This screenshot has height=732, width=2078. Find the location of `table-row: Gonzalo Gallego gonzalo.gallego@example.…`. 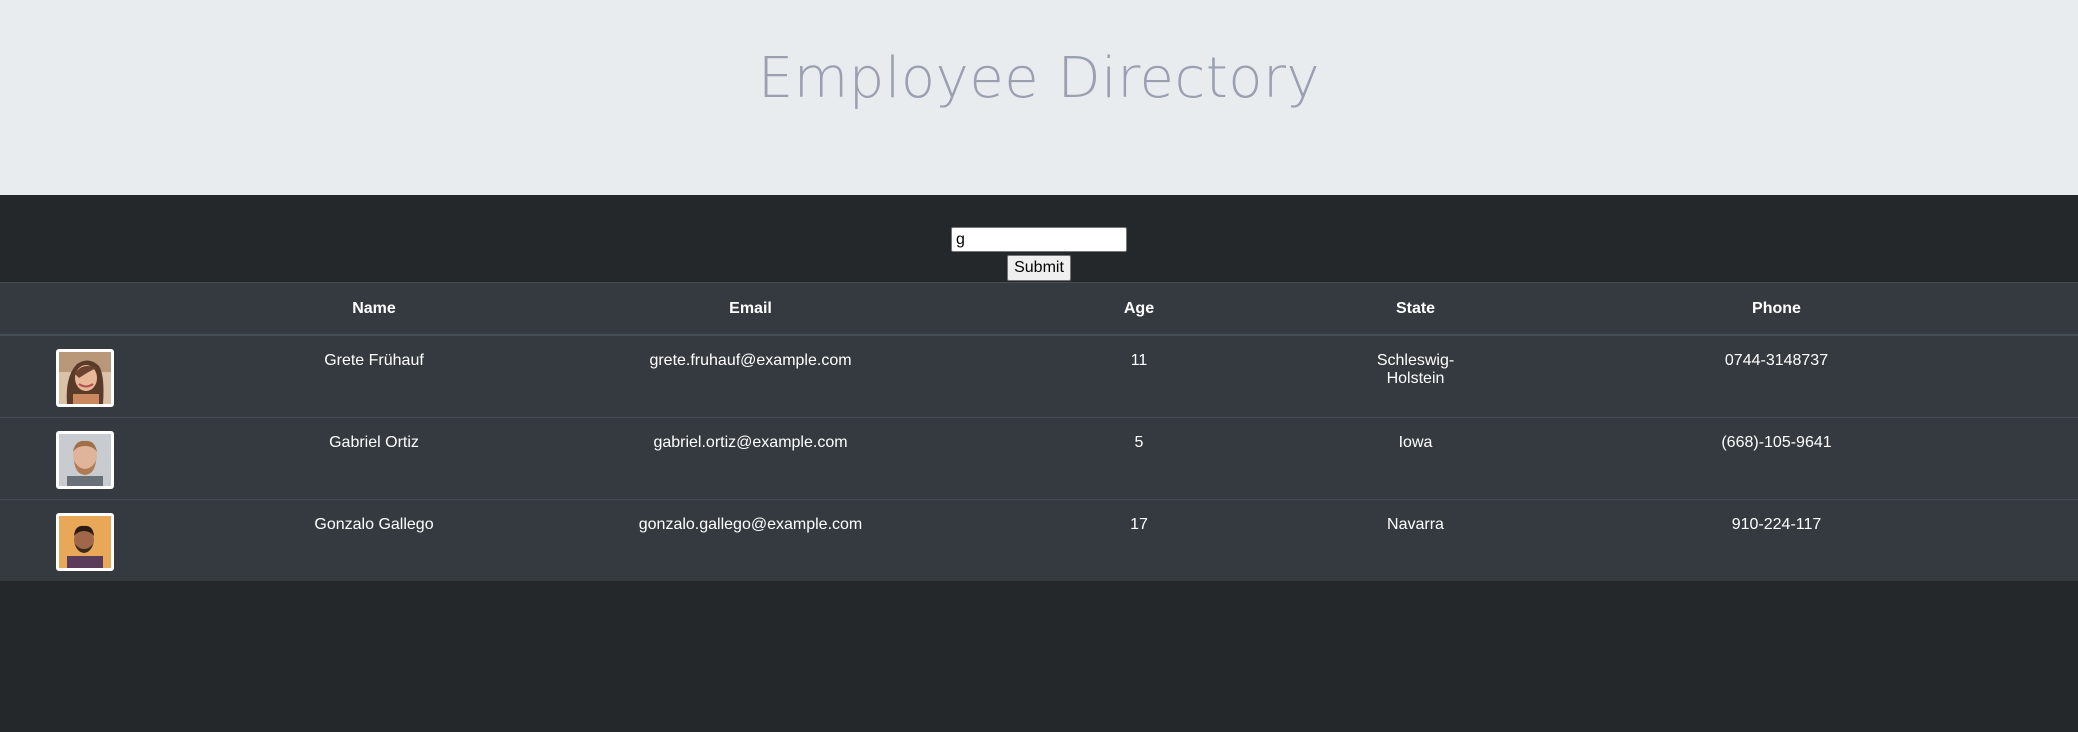

table-row: Gonzalo Gallego gonzalo.gallego@example.… is located at coordinates (1039, 539).